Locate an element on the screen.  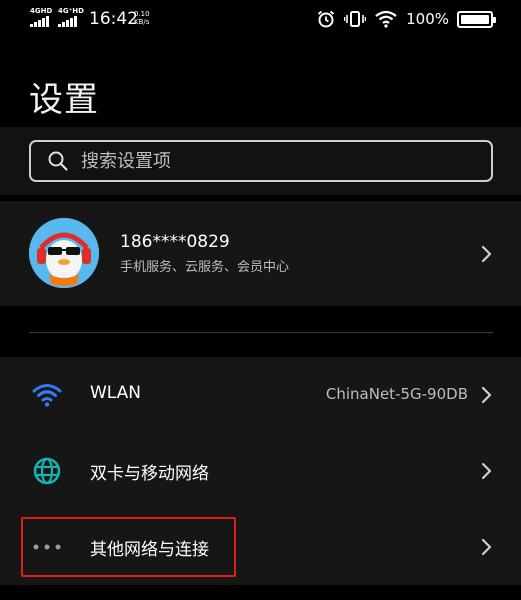
network-speed: 0.10 KB/s is located at coordinates (142, 18).